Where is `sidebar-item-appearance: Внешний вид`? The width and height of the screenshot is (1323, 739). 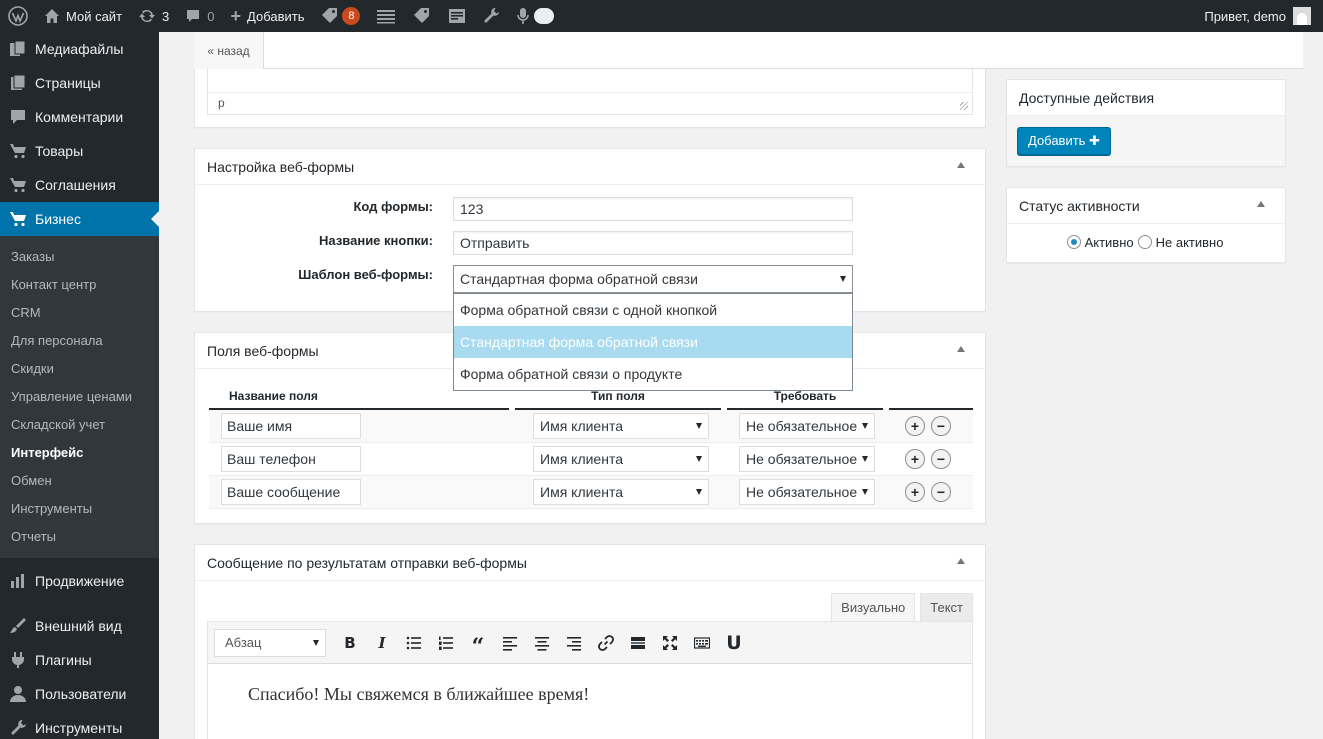 sidebar-item-appearance: Внешний вид is located at coordinates (79, 626).